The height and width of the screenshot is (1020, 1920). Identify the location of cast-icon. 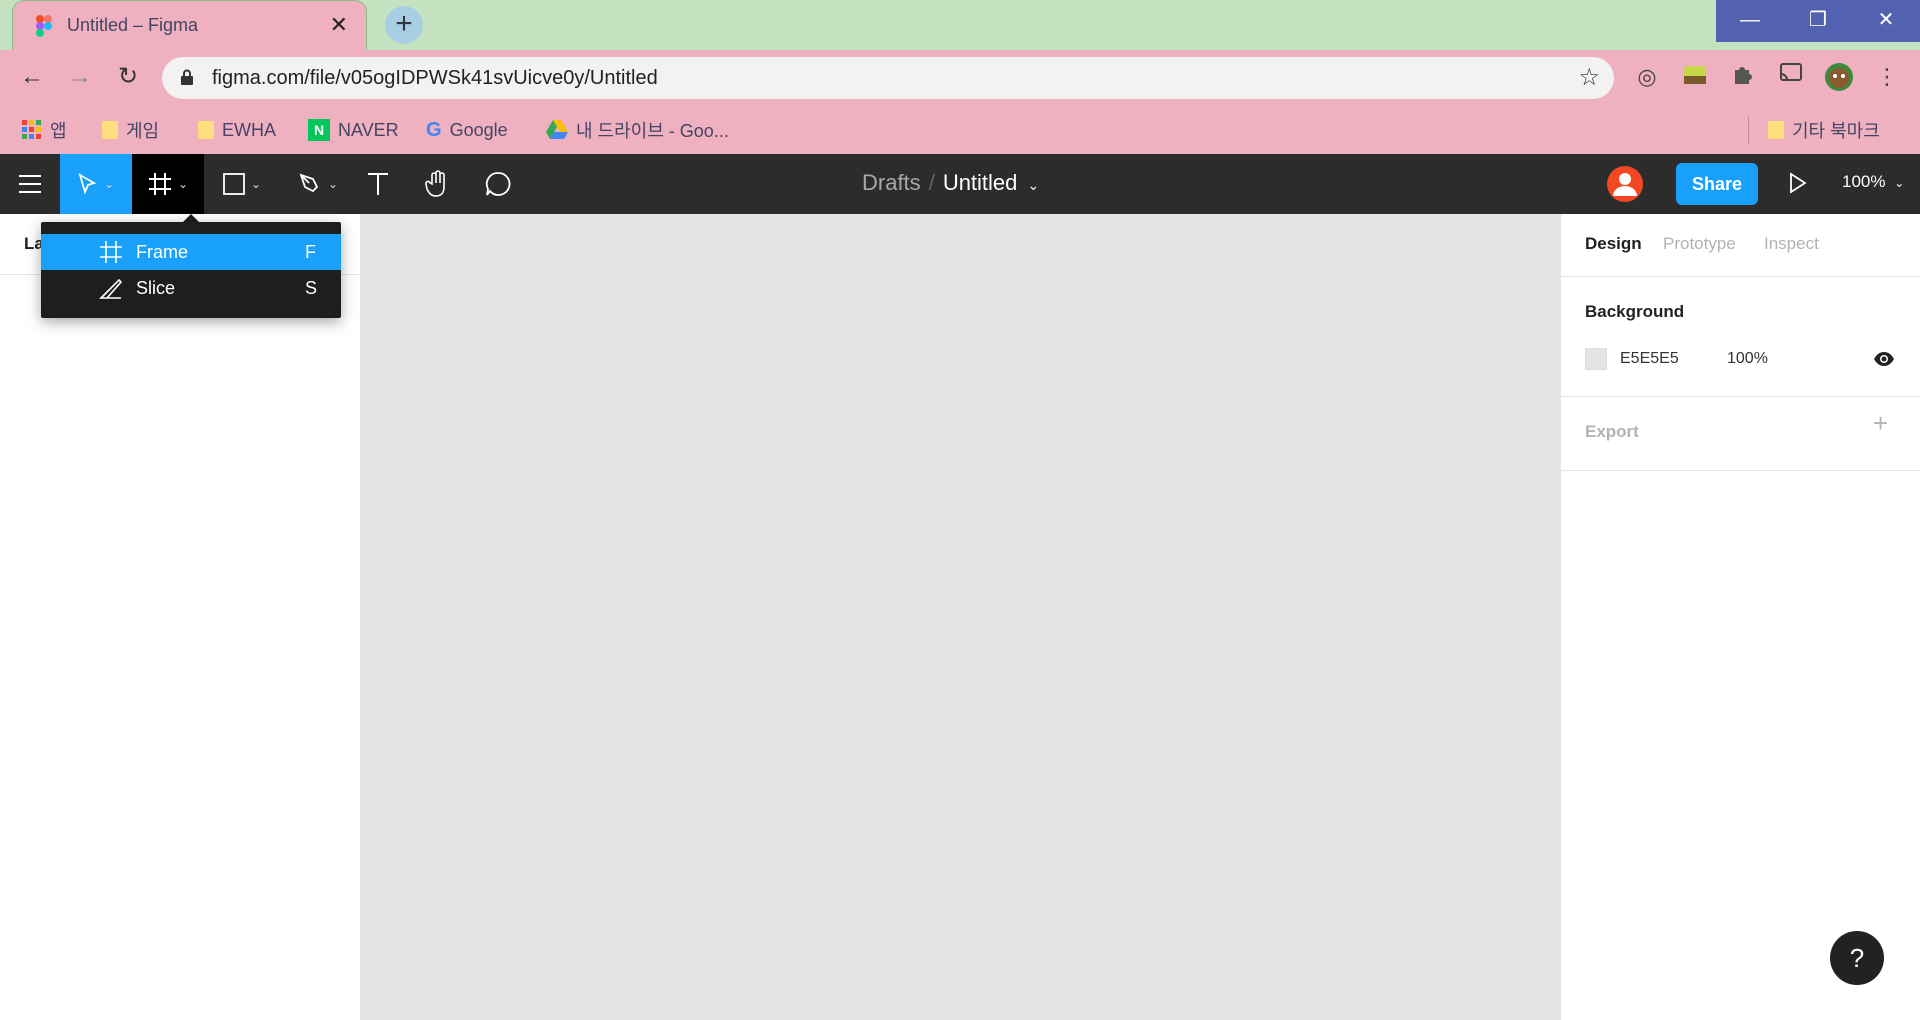
(1791, 77).